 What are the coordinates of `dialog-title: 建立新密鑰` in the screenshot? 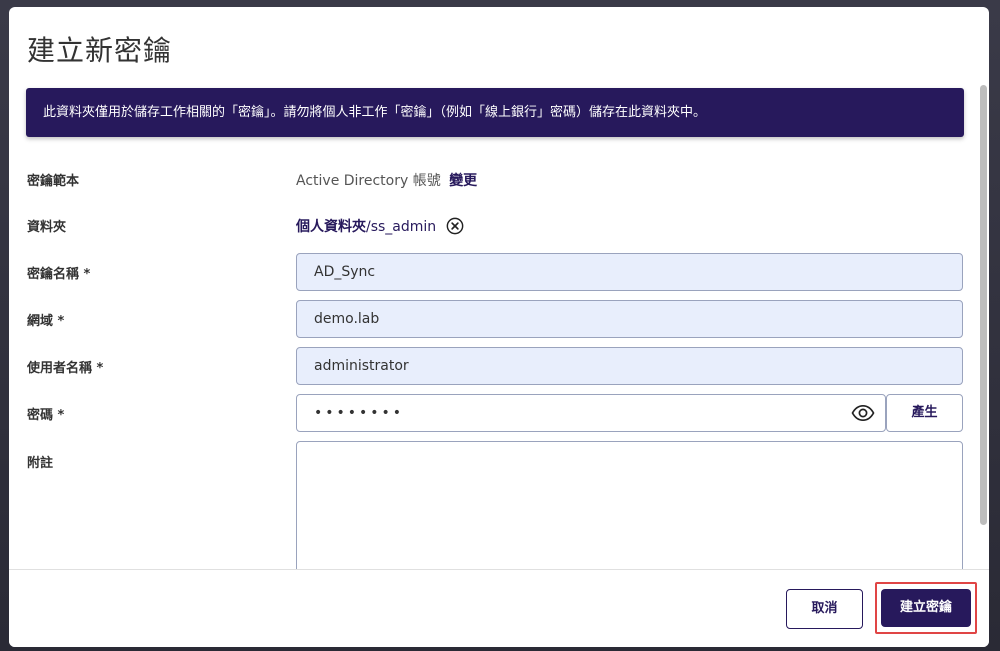 It's located at (100, 50).